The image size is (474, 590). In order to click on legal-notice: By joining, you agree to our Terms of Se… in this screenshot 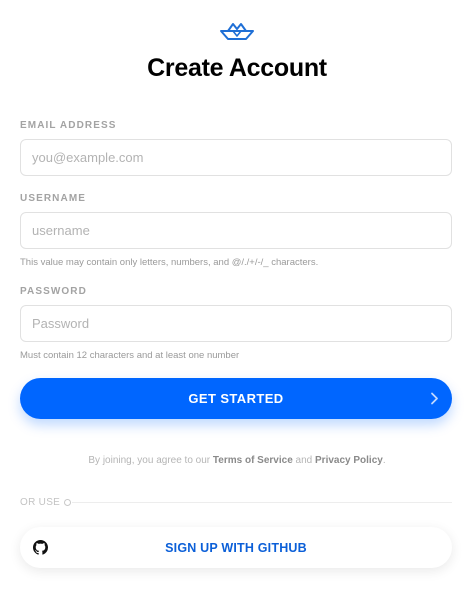, I will do `click(237, 460)`.